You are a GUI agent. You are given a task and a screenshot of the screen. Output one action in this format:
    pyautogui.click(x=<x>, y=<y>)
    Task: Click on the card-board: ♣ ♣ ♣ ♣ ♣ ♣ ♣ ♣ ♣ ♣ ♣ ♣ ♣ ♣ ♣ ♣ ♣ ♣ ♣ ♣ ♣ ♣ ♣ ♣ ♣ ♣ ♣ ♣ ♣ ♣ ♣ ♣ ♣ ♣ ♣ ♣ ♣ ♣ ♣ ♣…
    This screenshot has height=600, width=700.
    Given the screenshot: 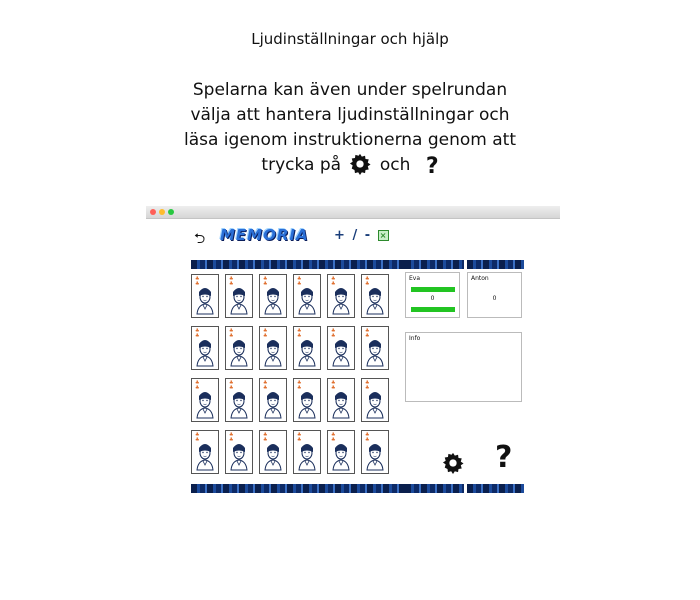 What is the action you would take?
    pyautogui.click(x=290, y=376)
    